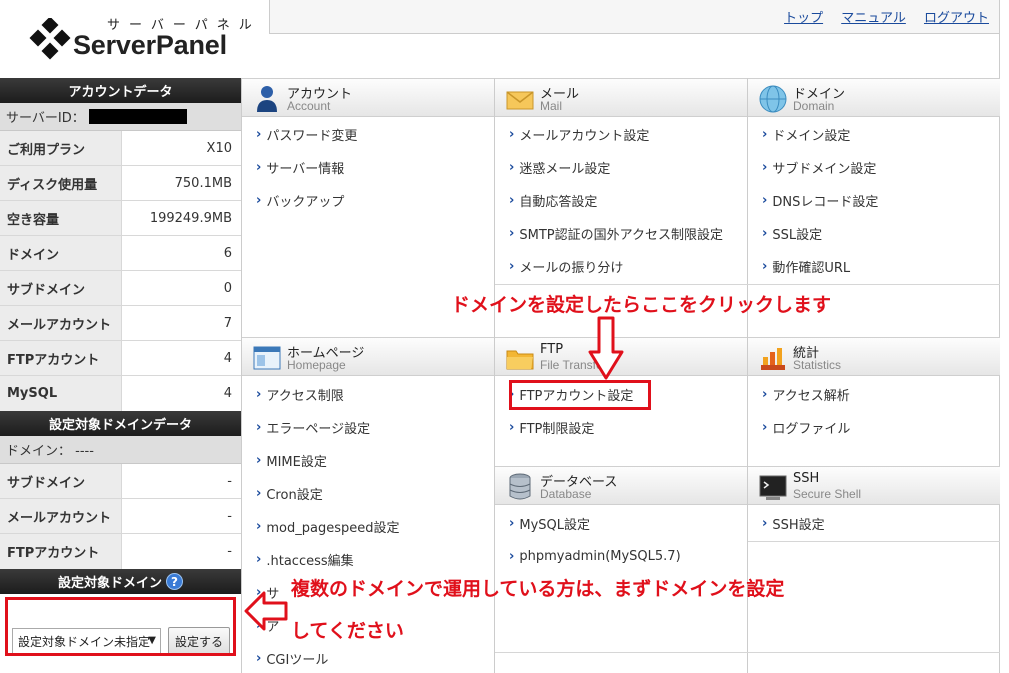  Describe the element at coordinates (874, 97) in the screenshot. I see `section-header-domain: ドメイン Domain` at that location.